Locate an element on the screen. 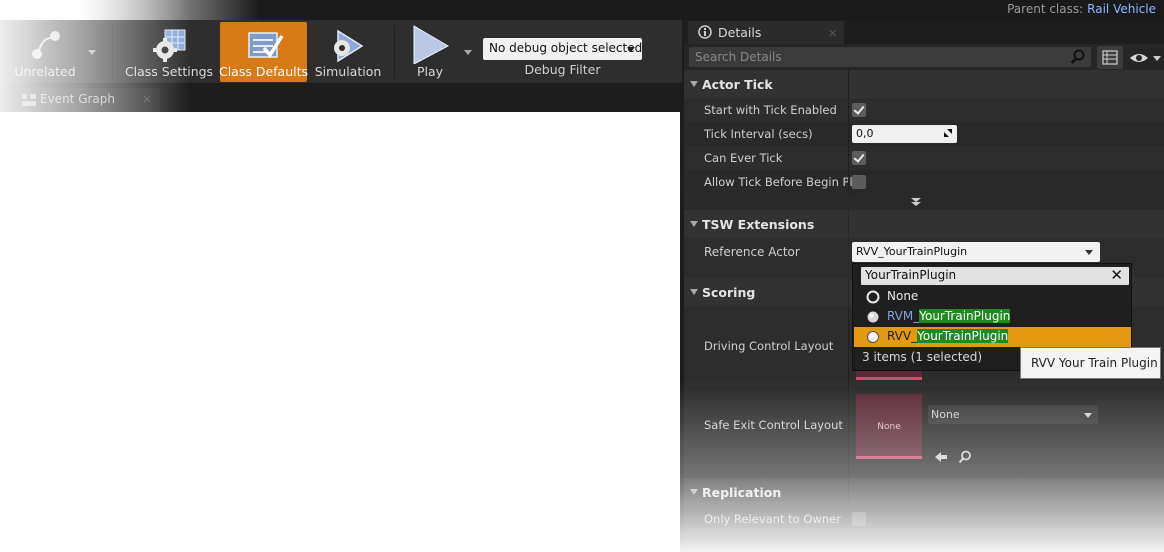 The width and height of the screenshot is (1164, 552). tooltip: RVV Your Train Plugin is located at coordinates (1090, 363).